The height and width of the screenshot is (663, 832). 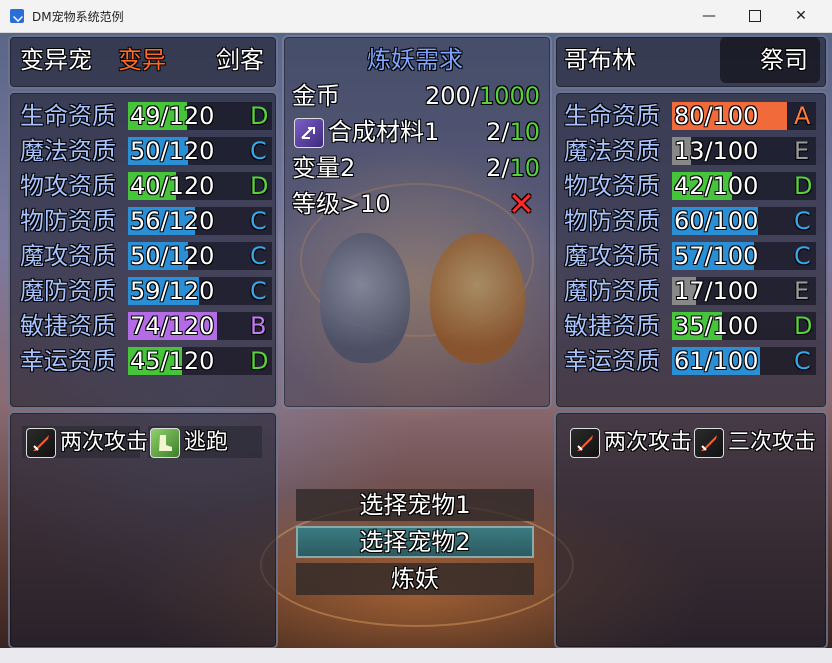 What do you see at coordinates (384, 132) in the screenshot?
I see `requirement-label: 合成材料1` at bounding box center [384, 132].